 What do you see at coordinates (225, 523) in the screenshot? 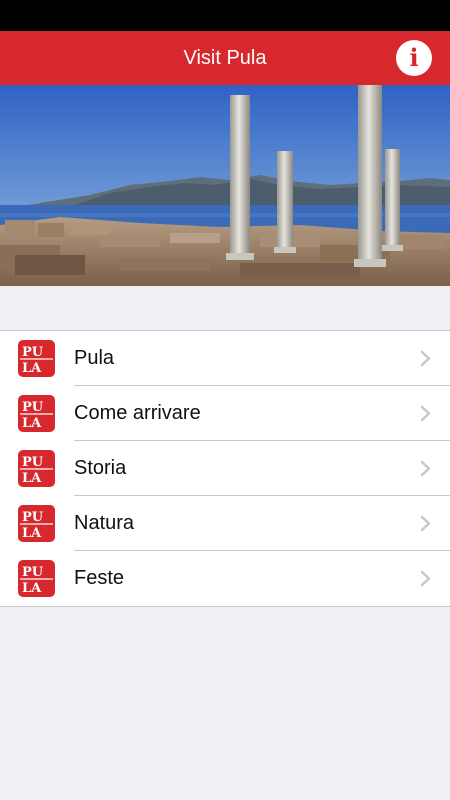
I see `menu-item-natura: PU LA Natura` at bounding box center [225, 523].